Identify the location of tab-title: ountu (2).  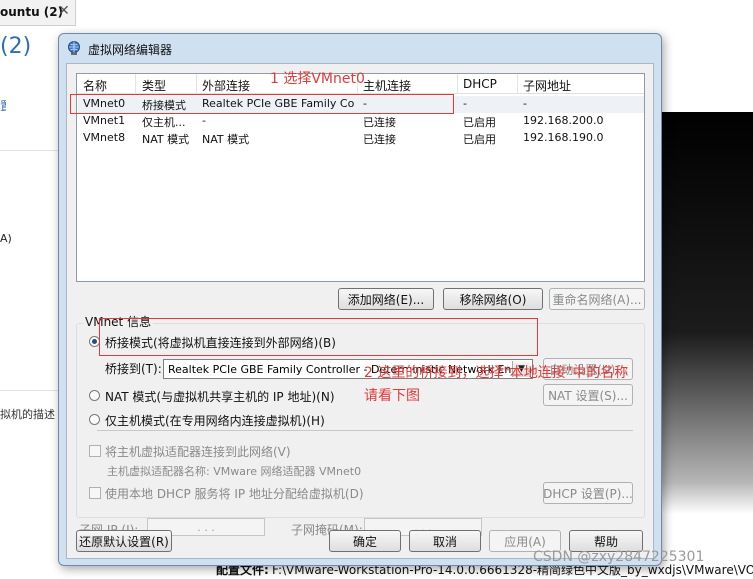
(32, 12).